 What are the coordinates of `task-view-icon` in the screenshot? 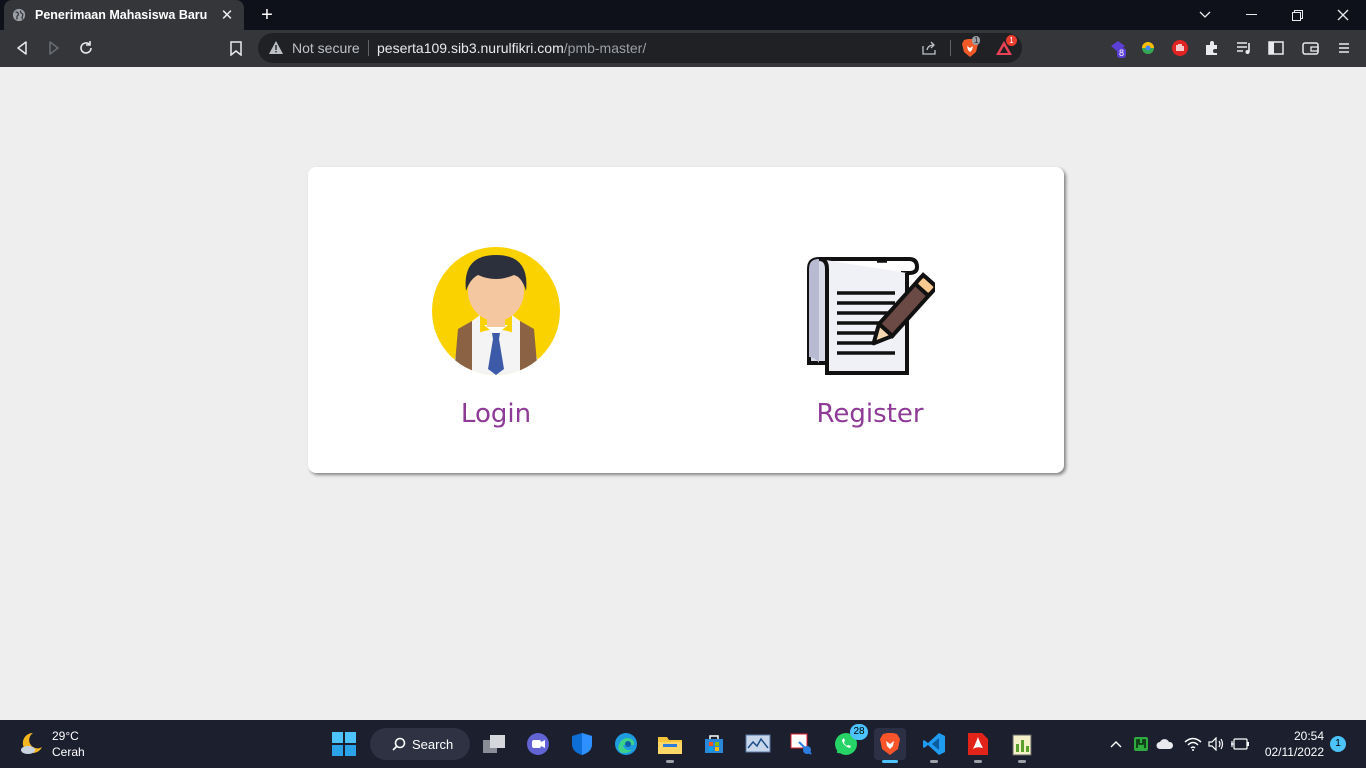 It's located at (494, 744).